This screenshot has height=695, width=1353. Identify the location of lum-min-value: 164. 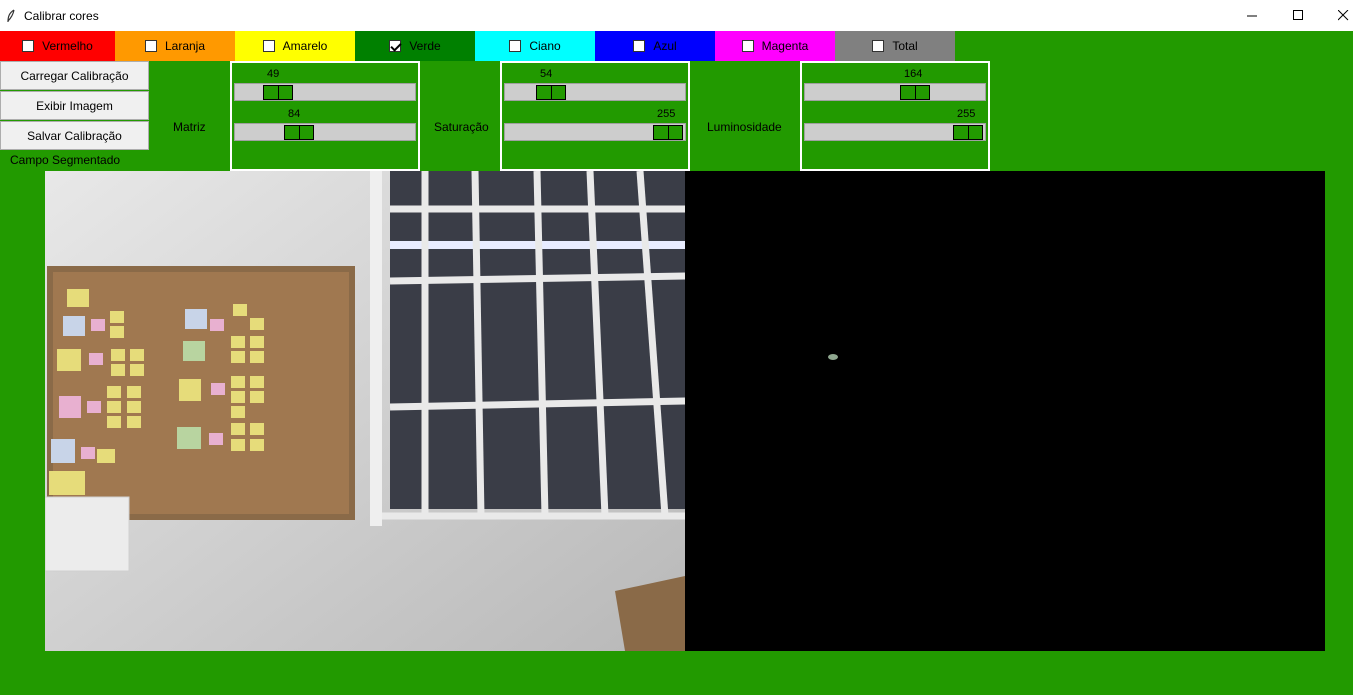
(913, 74).